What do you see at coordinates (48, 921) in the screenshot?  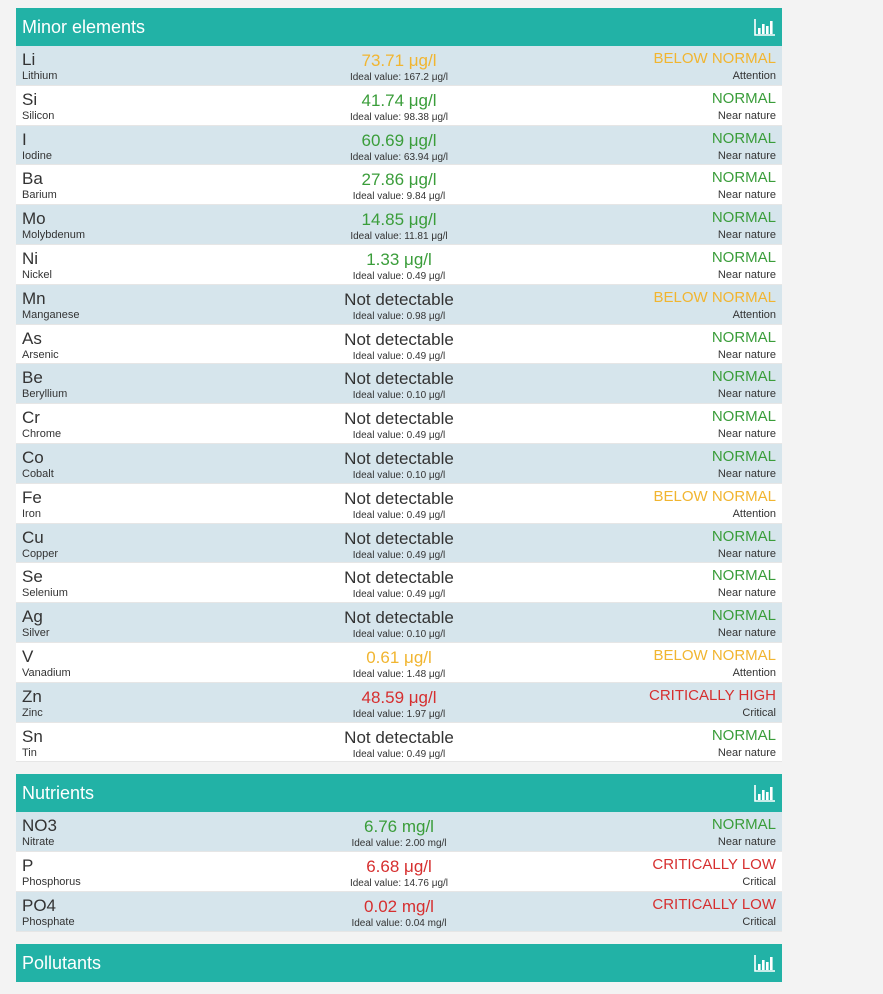 I see `element-name: Phosphate` at bounding box center [48, 921].